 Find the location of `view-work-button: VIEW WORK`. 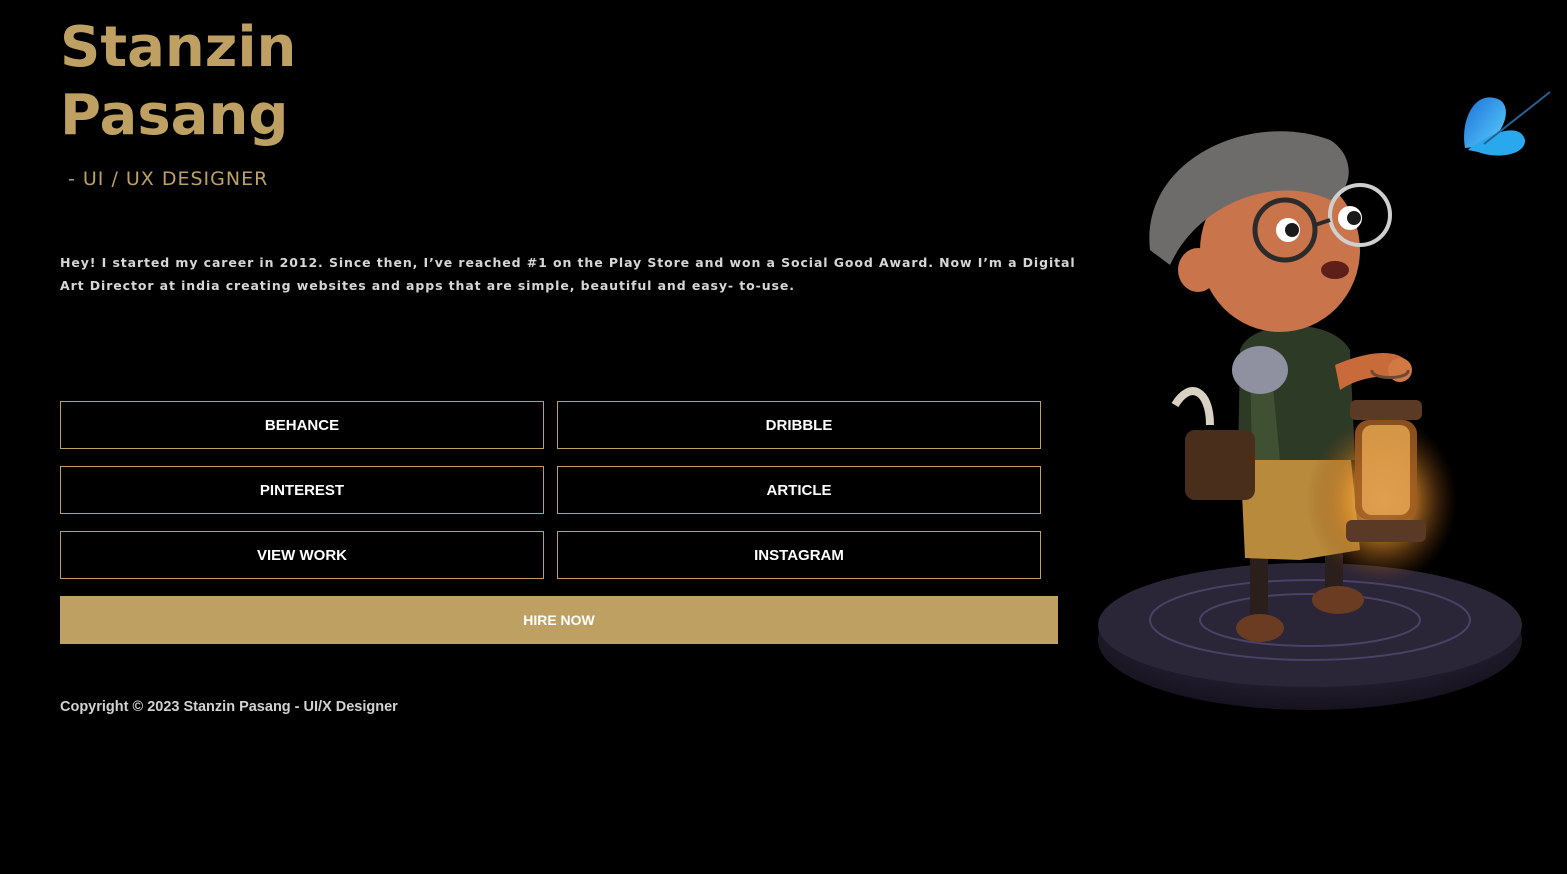

view-work-button: VIEW WORK is located at coordinates (302, 555).